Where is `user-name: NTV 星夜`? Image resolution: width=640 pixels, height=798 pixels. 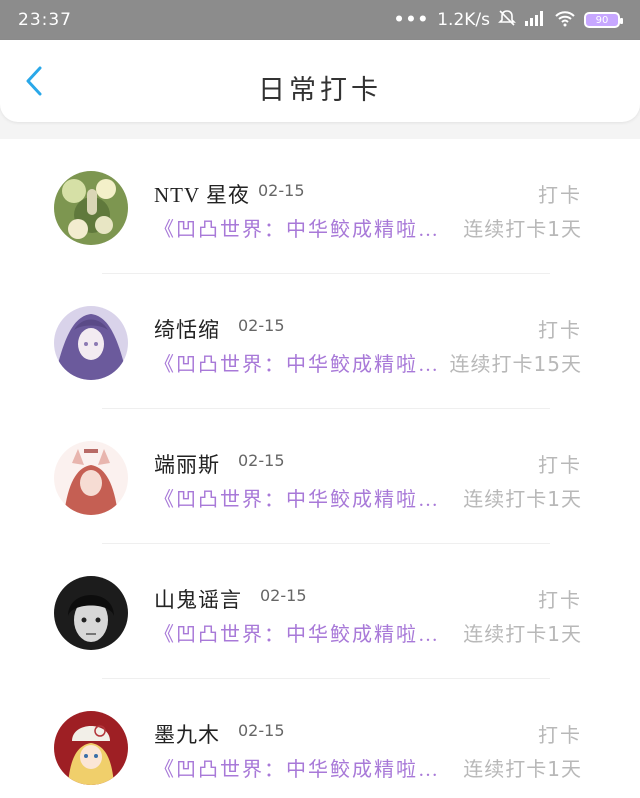
user-name: NTV 星夜 is located at coordinates (202, 195).